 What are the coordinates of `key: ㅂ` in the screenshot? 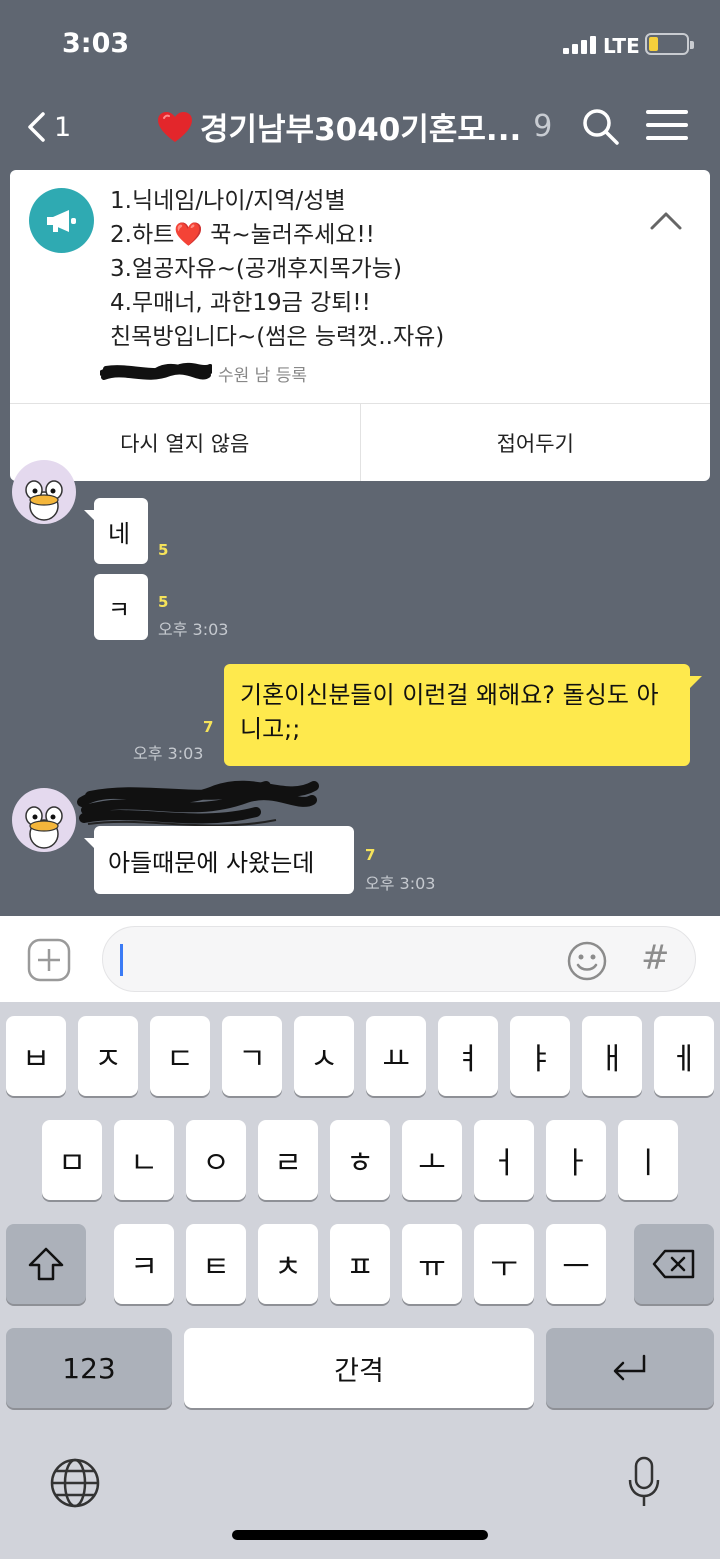 It's located at (36, 1056).